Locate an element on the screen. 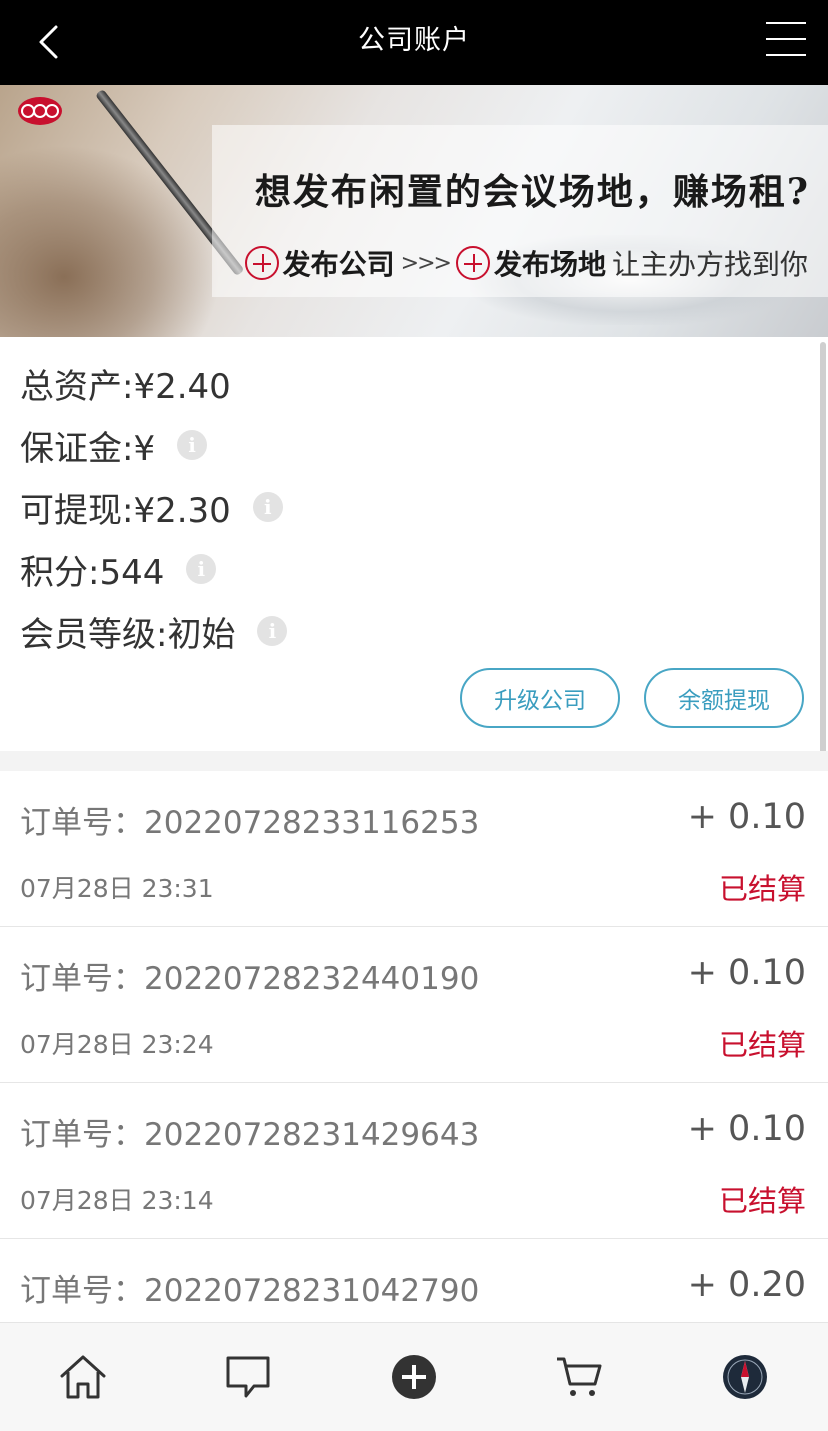 This screenshot has width=828, height=1431. add-circle-icon is located at coordinates (414, 1377).